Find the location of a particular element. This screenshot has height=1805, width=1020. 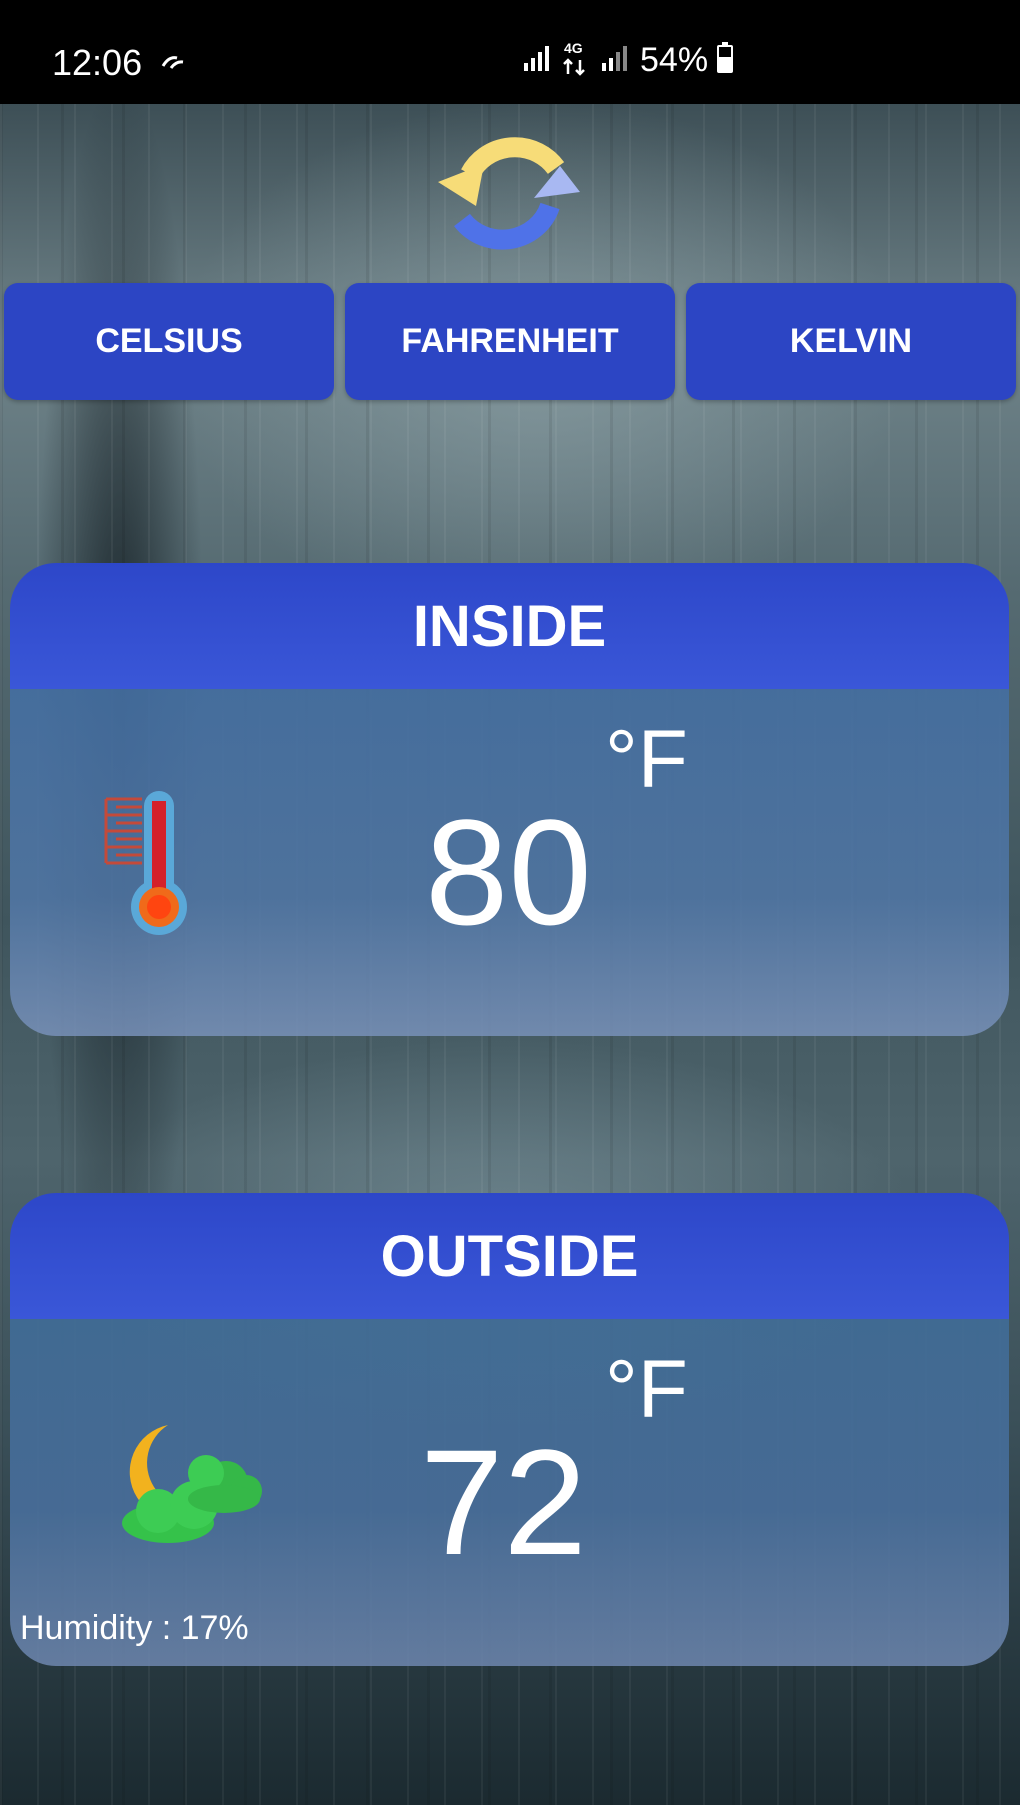

cast-icon is located at coordinates (175, 63).